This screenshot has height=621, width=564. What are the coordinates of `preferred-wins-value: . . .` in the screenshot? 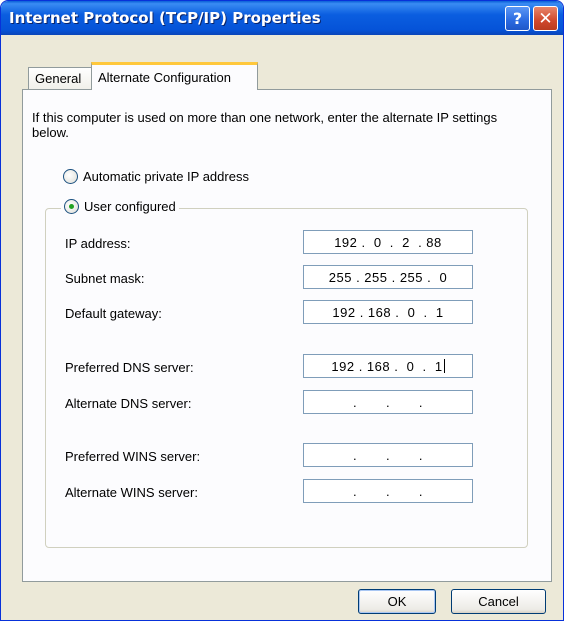 It's located at (388, 455).